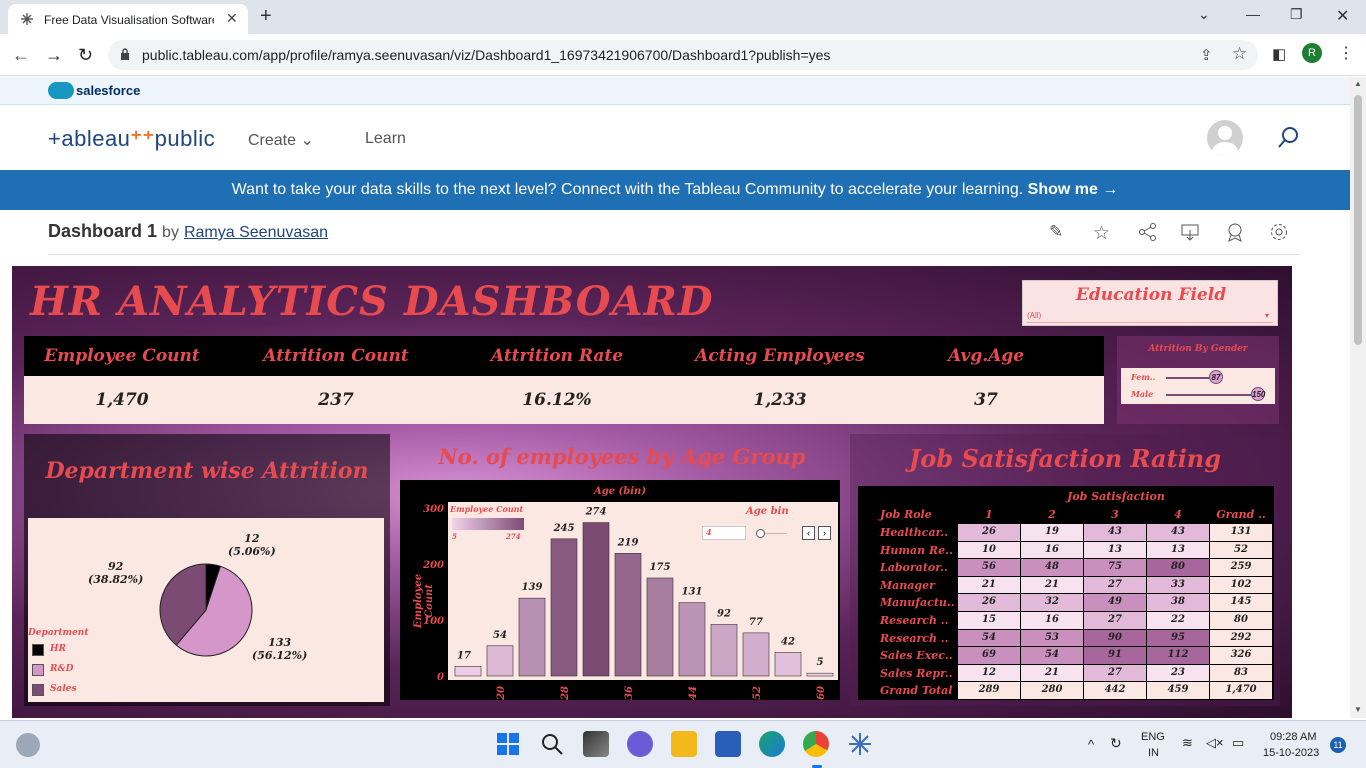 The height and width of the screenshot is (768, 1366). Describe the element at coordinates (1052, 655) in the screenshot. I see `job-cell: 54` at that location.